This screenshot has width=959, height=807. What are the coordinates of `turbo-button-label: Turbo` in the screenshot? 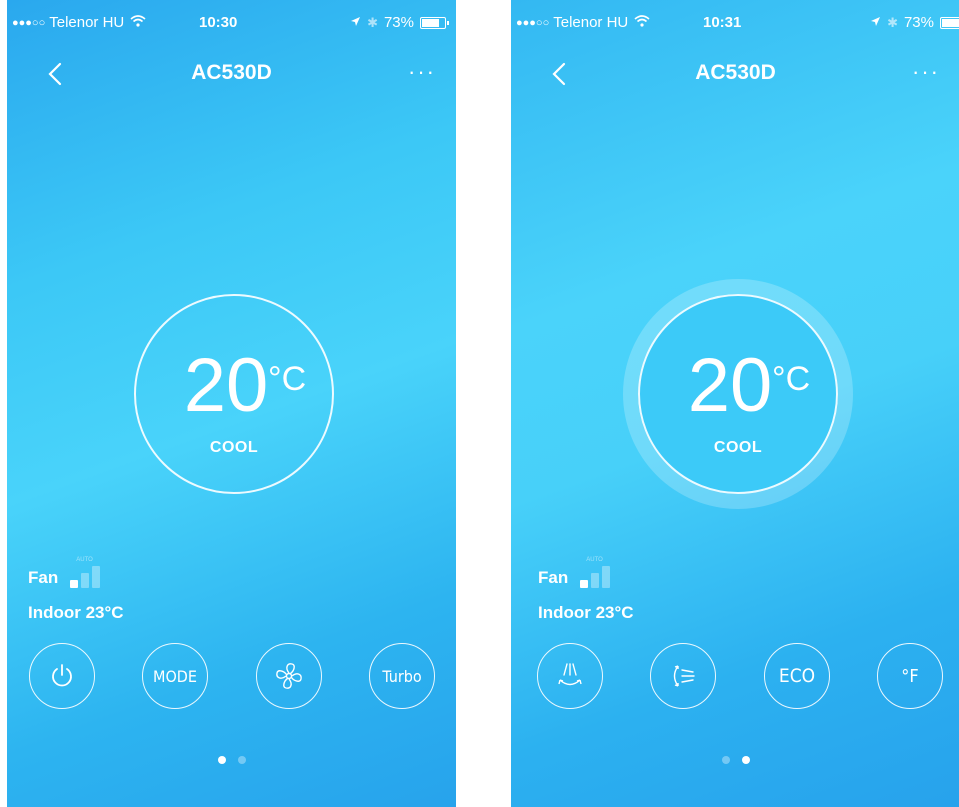 It's located at (402, 676).